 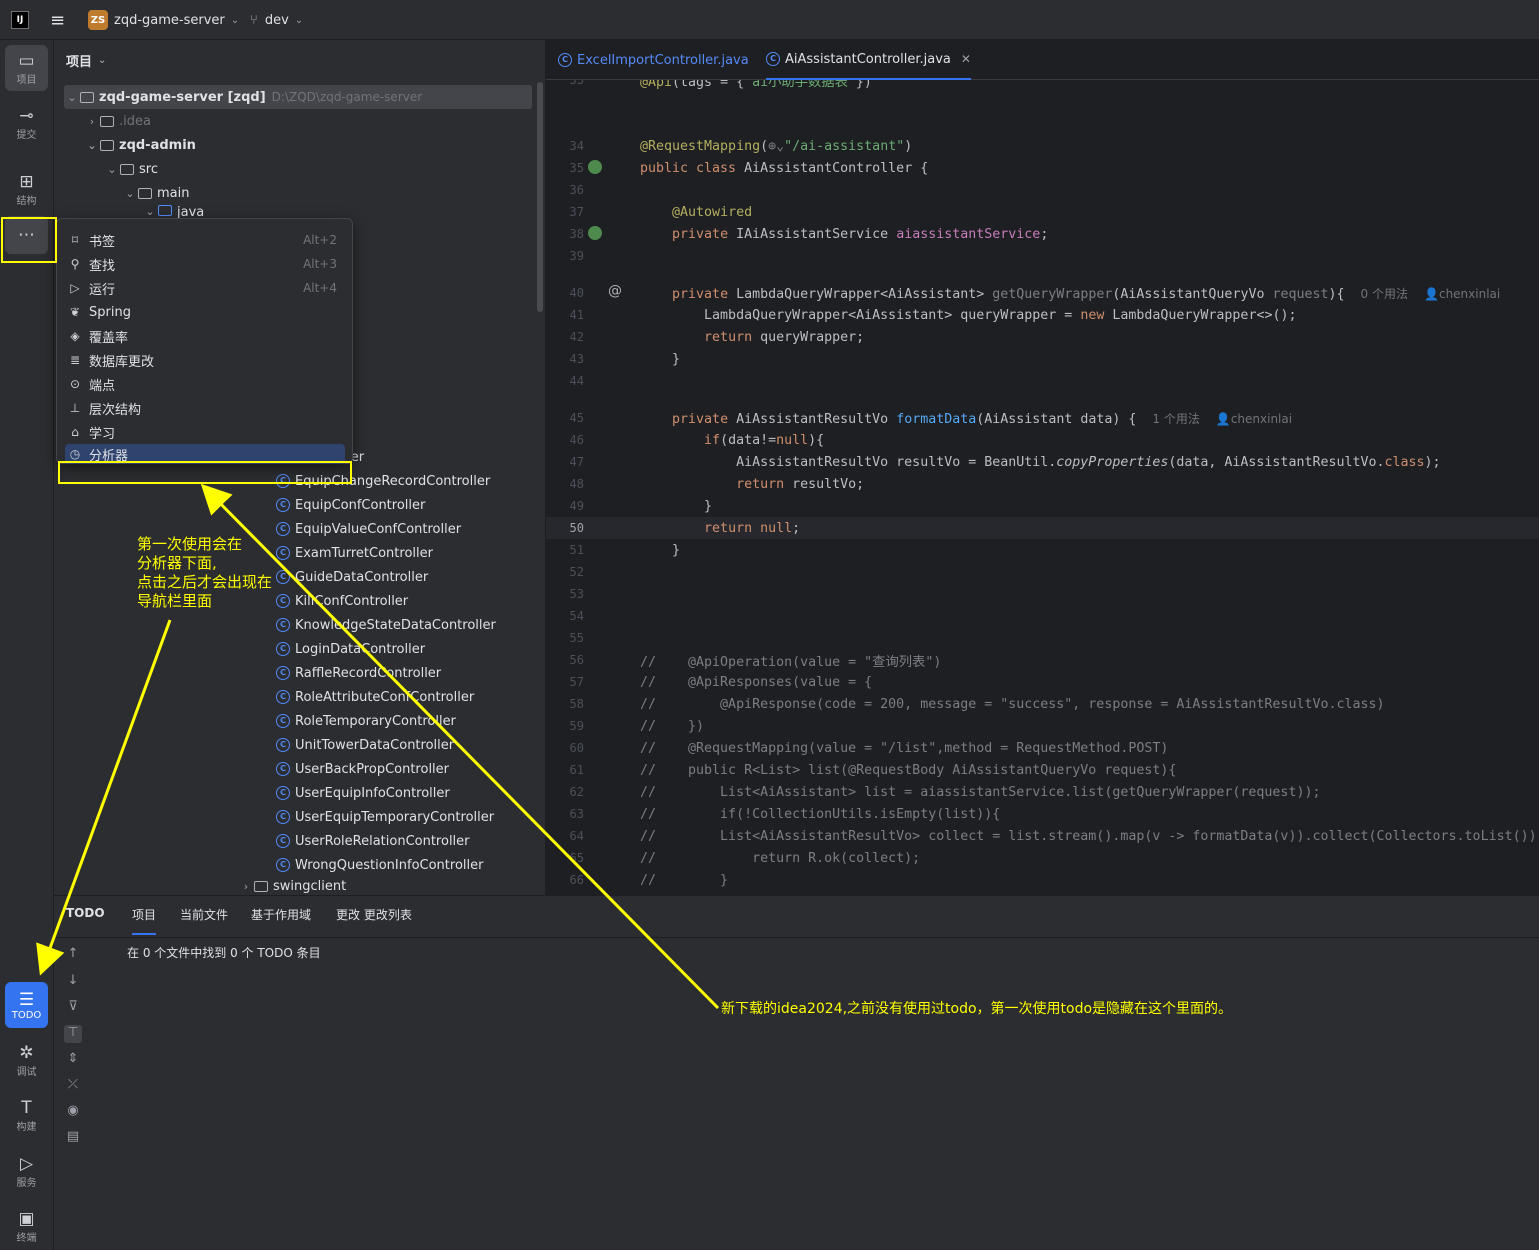 I want to click on annotation-note-left: 第一次使用会在 分析器下面, 点击之后才会出现在 导航栏里面, so click(x=205, y=572).